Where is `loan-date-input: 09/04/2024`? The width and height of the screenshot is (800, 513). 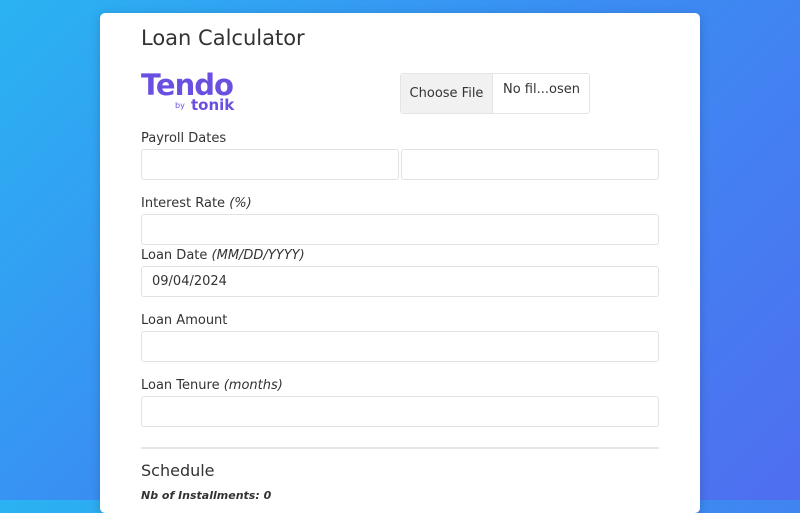 loan-date-input: 09/04/2024 is located at coordinates (400, 281).